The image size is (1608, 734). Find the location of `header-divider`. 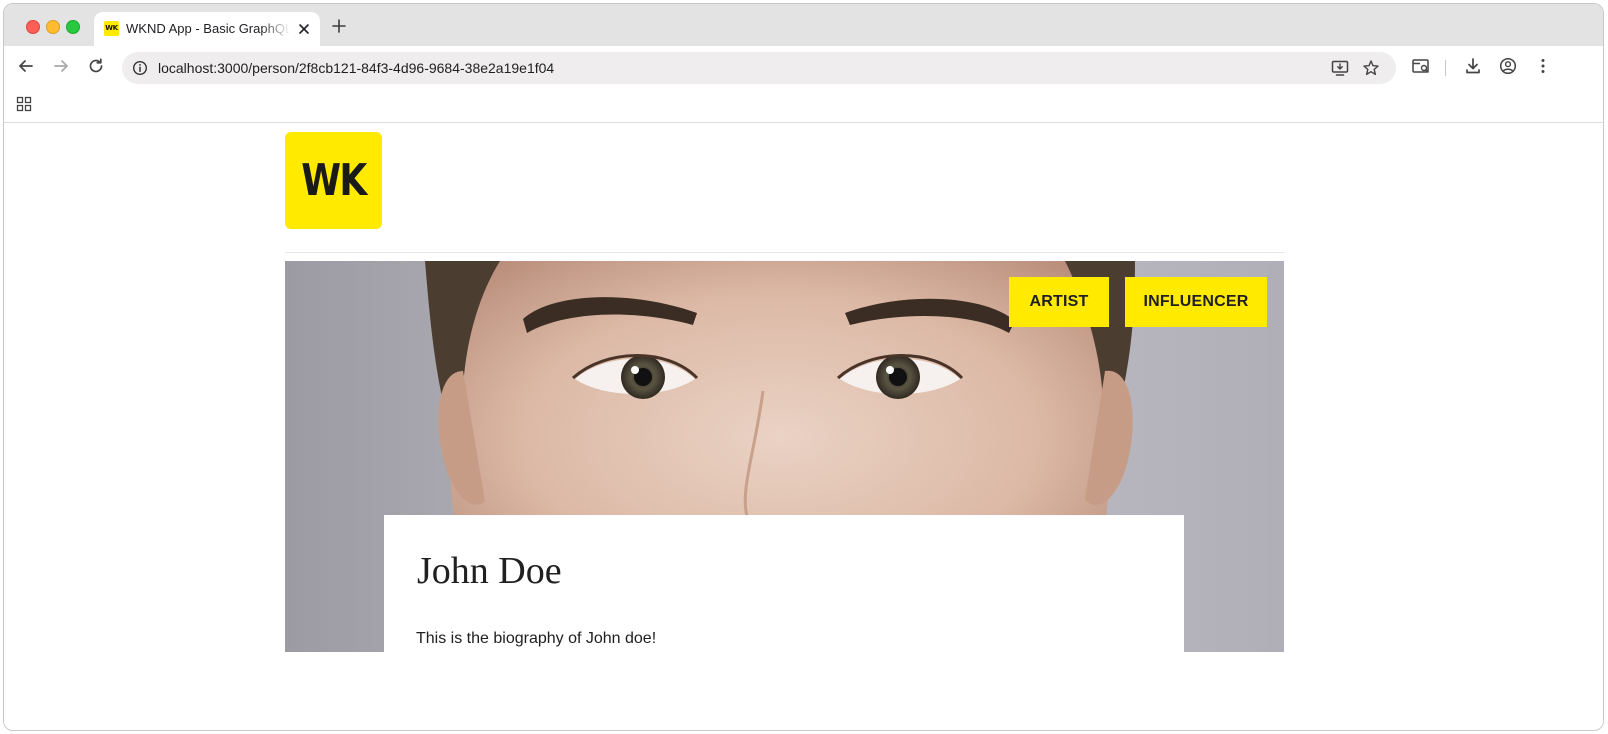

header-divider is located at coordinates (784, 252).